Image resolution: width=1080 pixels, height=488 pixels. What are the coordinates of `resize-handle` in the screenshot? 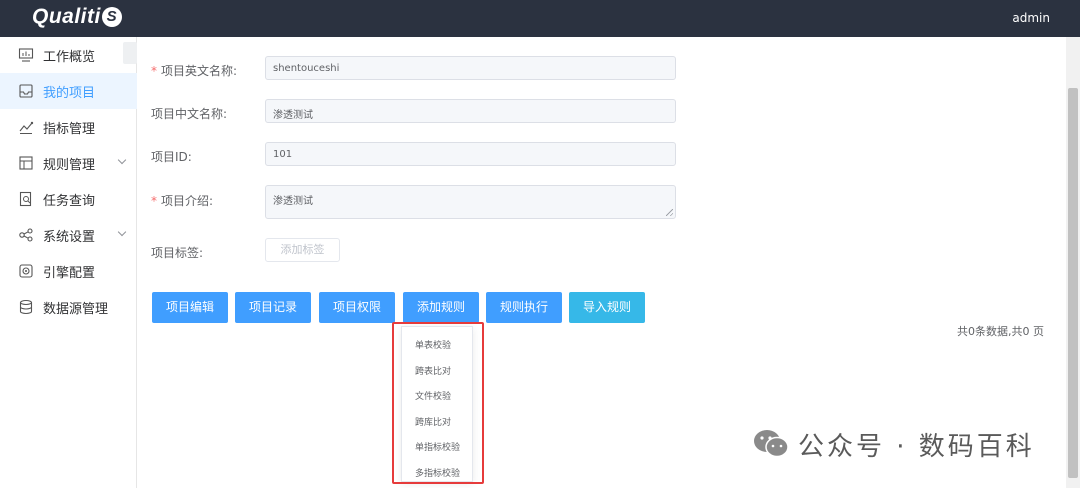 It's located at (669, 212).